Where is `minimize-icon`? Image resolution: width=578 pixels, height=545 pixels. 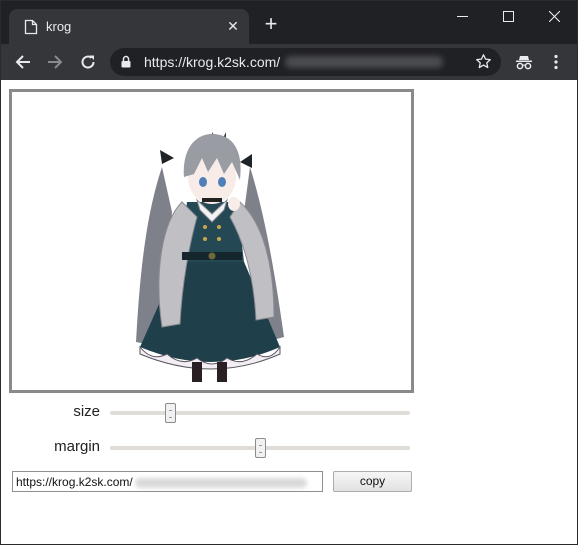 minimize-icon is located at coordinates (462, 16).